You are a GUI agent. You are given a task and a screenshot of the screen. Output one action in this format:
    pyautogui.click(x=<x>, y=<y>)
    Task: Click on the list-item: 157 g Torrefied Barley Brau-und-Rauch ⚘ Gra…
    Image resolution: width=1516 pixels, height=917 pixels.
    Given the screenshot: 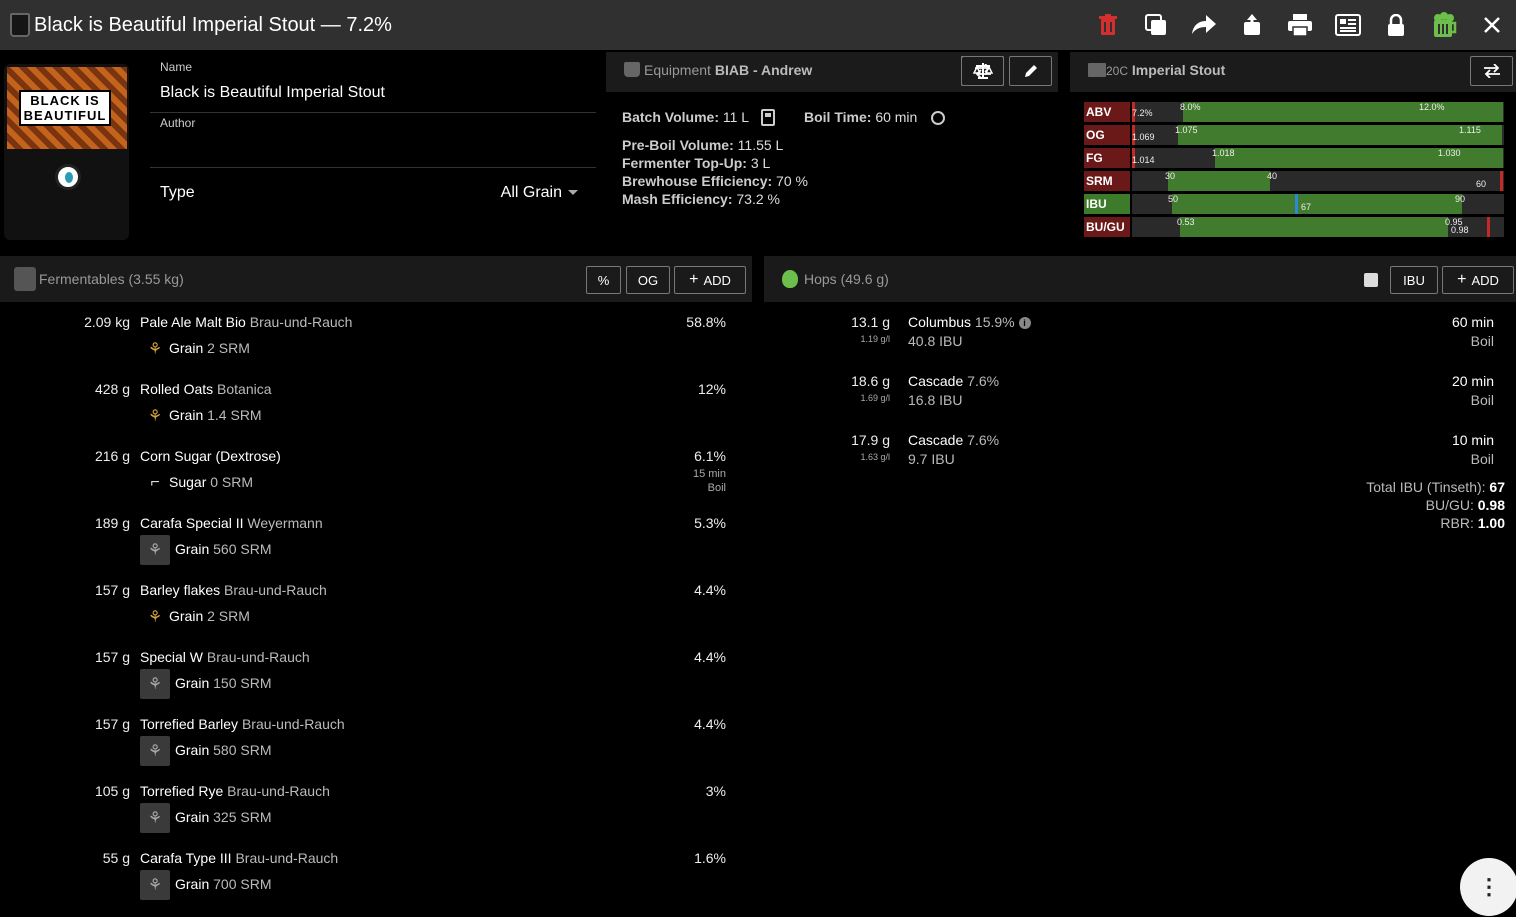 What is the action you would take?
    pyautogui.click(x=375, y=749)
    